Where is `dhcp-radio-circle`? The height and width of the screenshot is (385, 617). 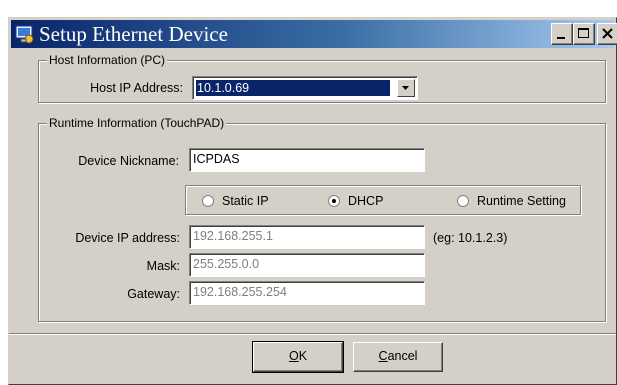 dhcp-radio-circle is located at coordinates (334, 201).